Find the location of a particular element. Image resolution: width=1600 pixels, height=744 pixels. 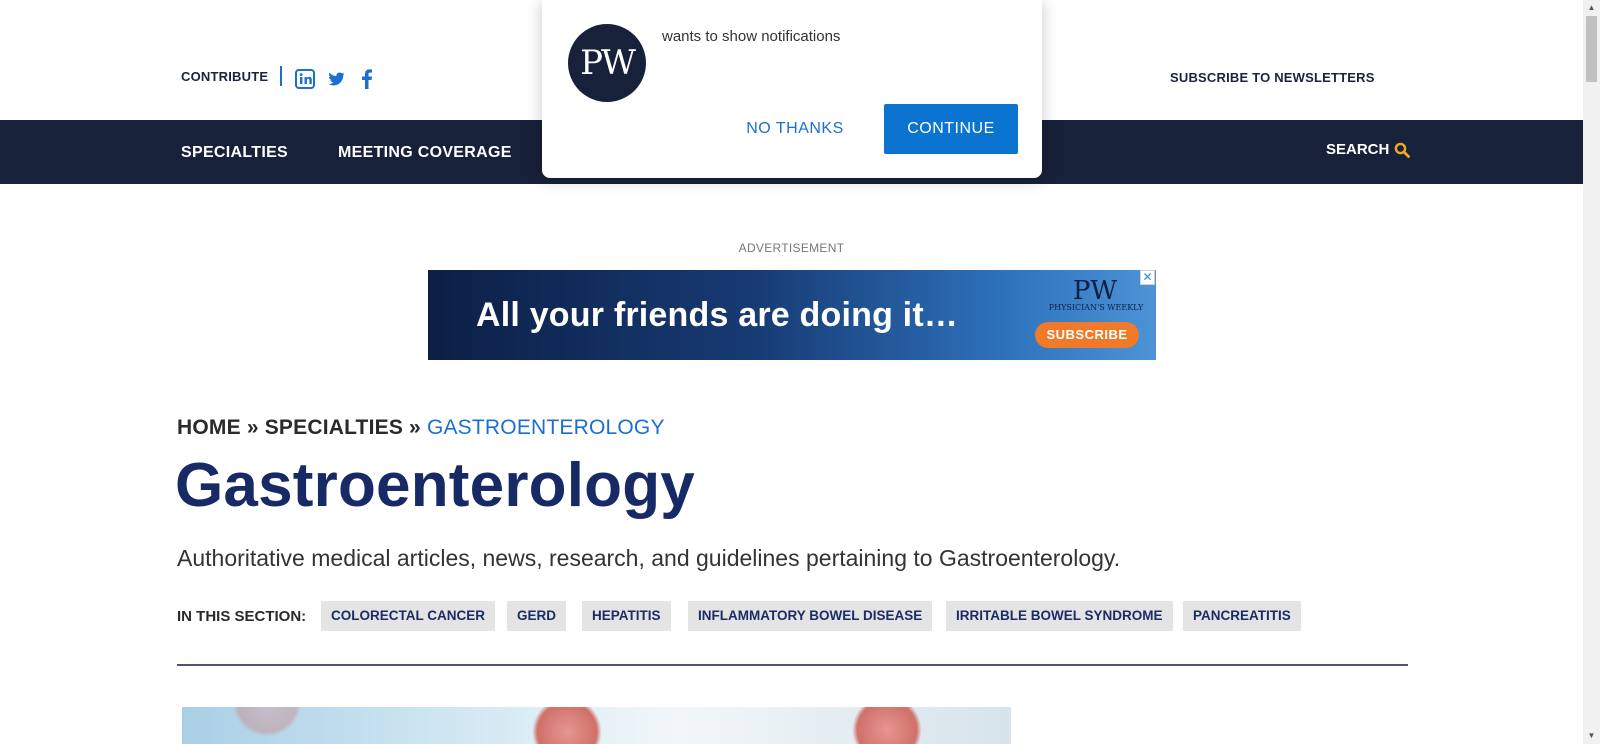

section-link-pancreatitis: PANCREATITIS is located at coordinates (1242, 616).